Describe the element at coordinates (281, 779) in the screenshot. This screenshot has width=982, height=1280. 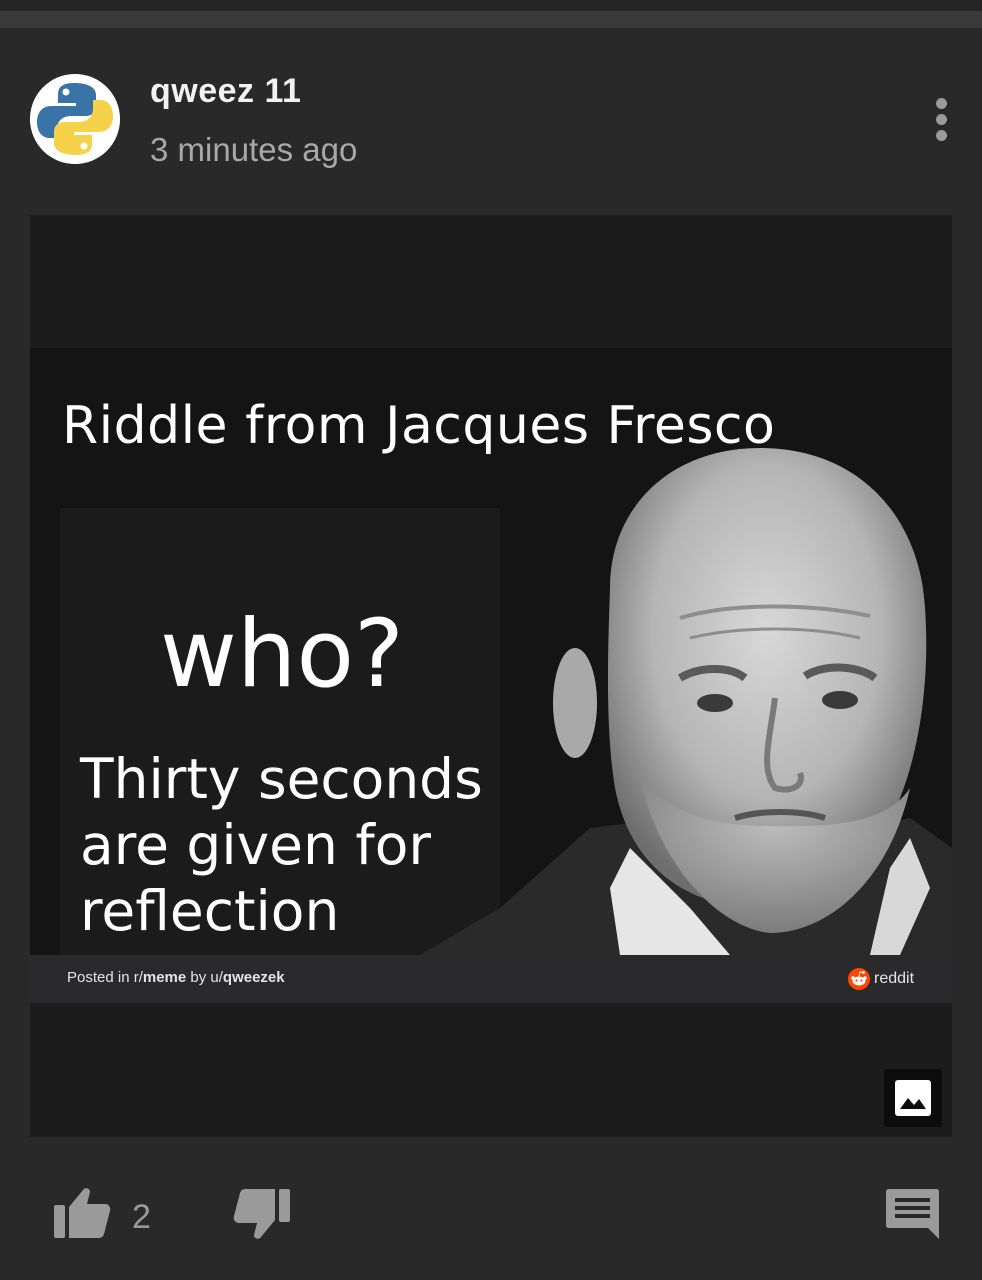
I see `meme-subtitle-line: Thirty seconds` at that location.